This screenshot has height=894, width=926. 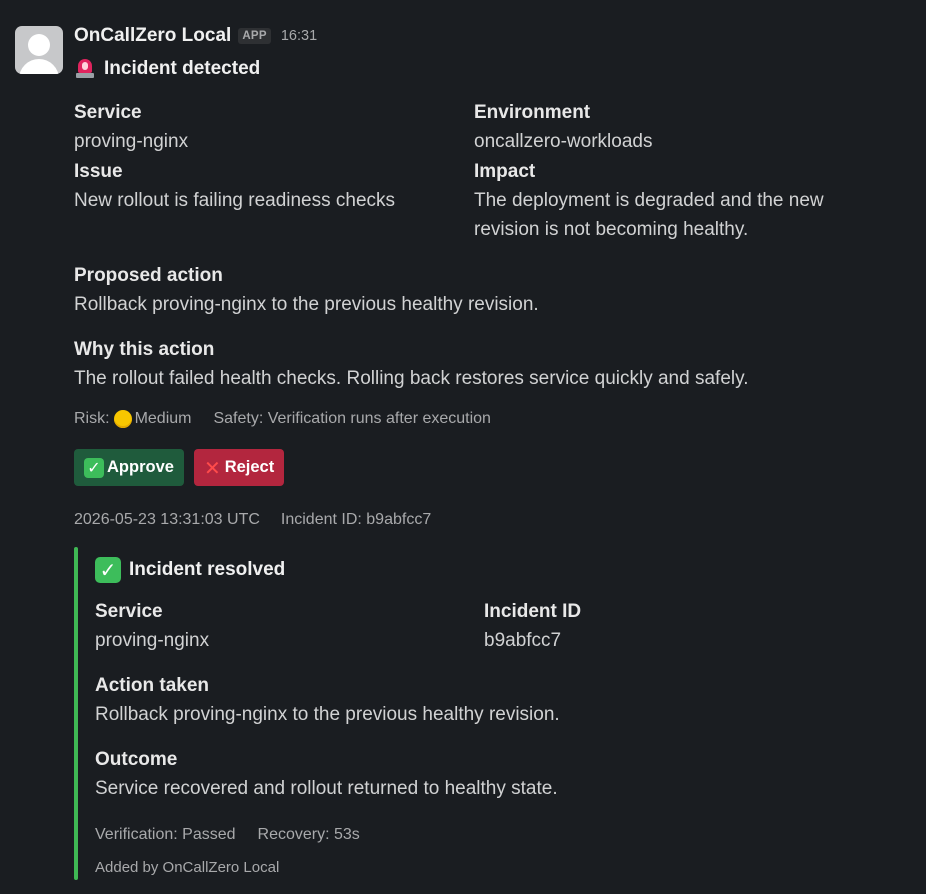 What do you see at coordinates (299, 36) in the screenshot?
I see `message-time: 16:31` at bounding box center [299, 36].